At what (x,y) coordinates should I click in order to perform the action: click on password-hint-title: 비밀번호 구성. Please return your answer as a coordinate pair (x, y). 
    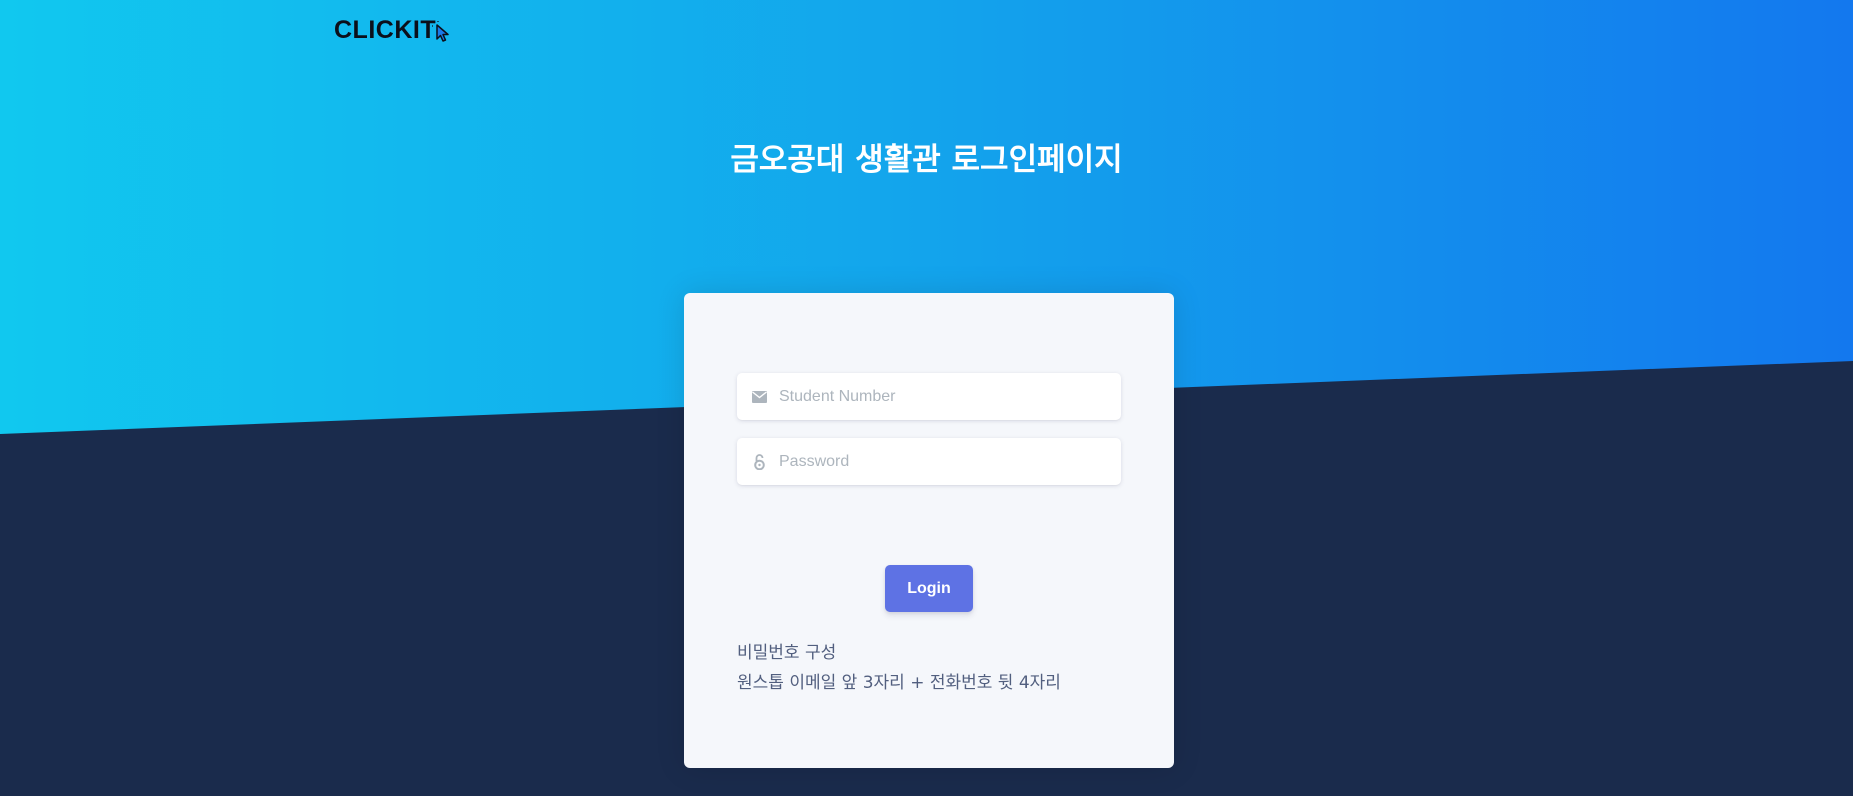
    Looking at the image, I should click on (787, 653).